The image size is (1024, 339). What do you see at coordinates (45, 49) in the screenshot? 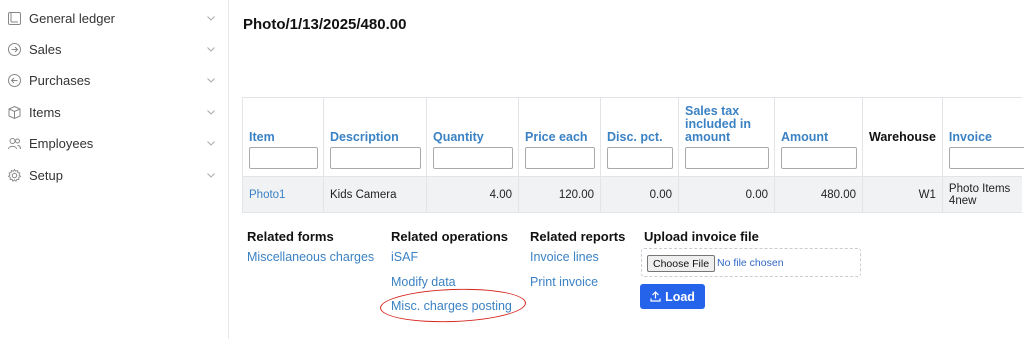
I see `sidebar-item-label: Sales` at bounding box center [45, 49].